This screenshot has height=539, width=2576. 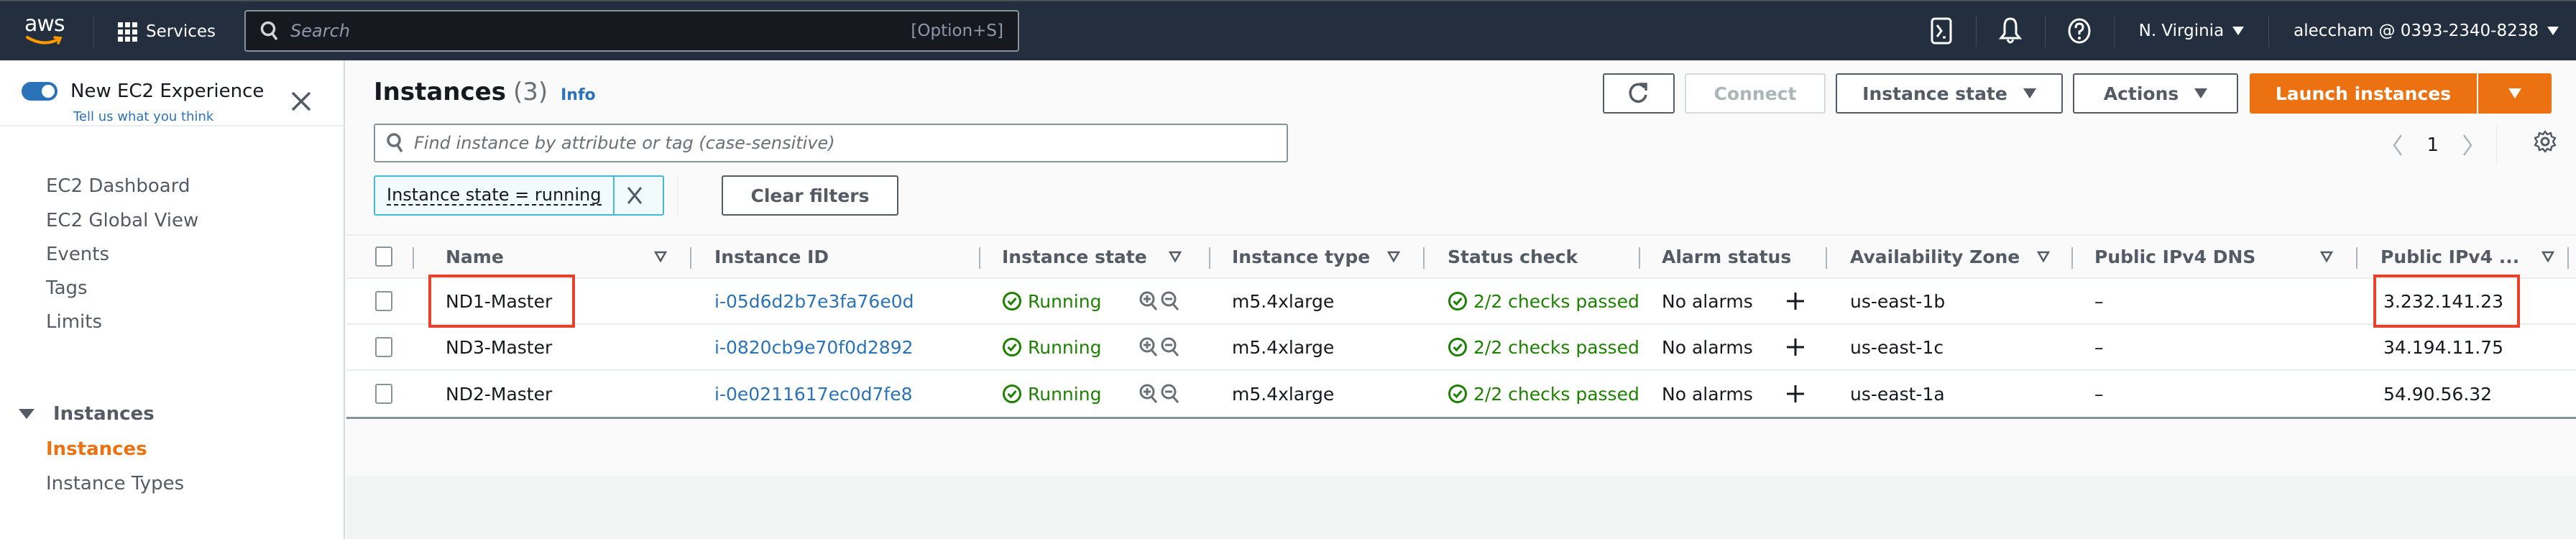 What do you see at coordinates (115, 484) in the screenshot?
I see `sidebar-item-instance-types: Instance Types` at bounding box center [115, 484].